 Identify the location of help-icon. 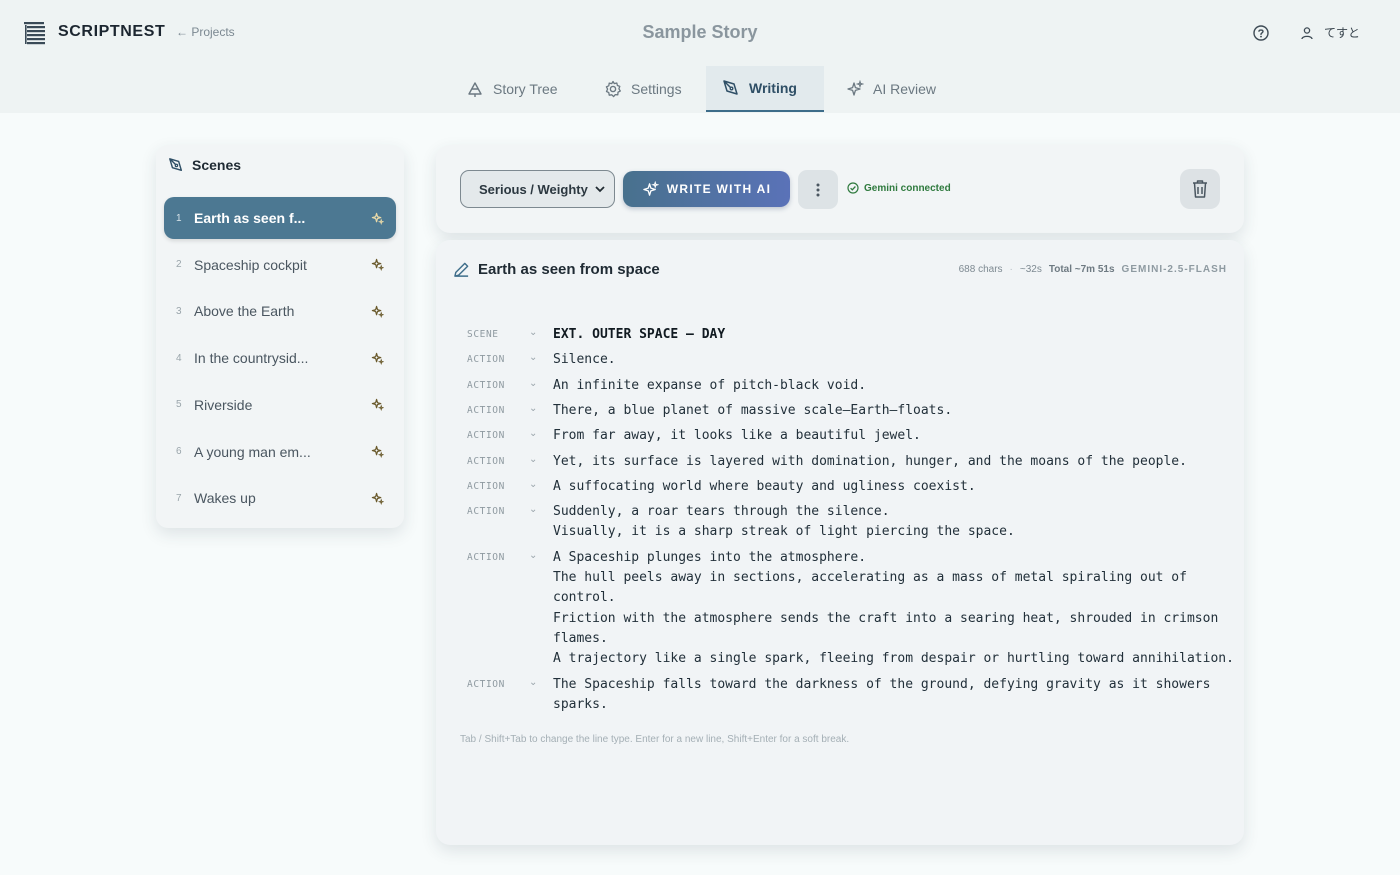
(1261, 33).